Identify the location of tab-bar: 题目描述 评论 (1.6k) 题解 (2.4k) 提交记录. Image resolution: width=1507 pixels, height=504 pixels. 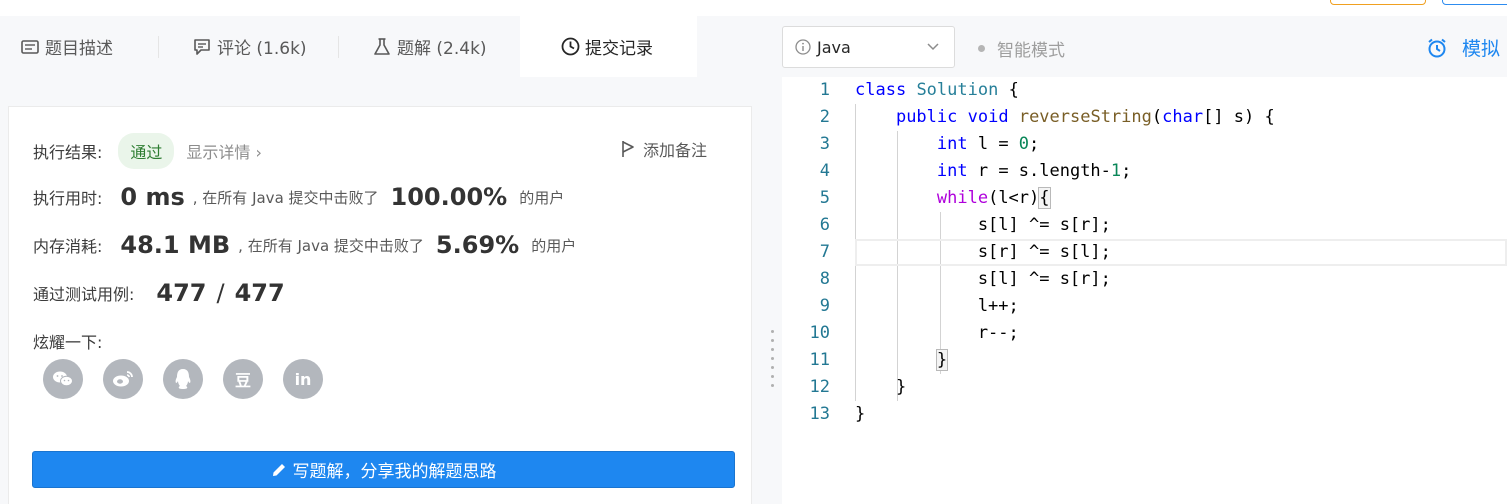
(381, 46).